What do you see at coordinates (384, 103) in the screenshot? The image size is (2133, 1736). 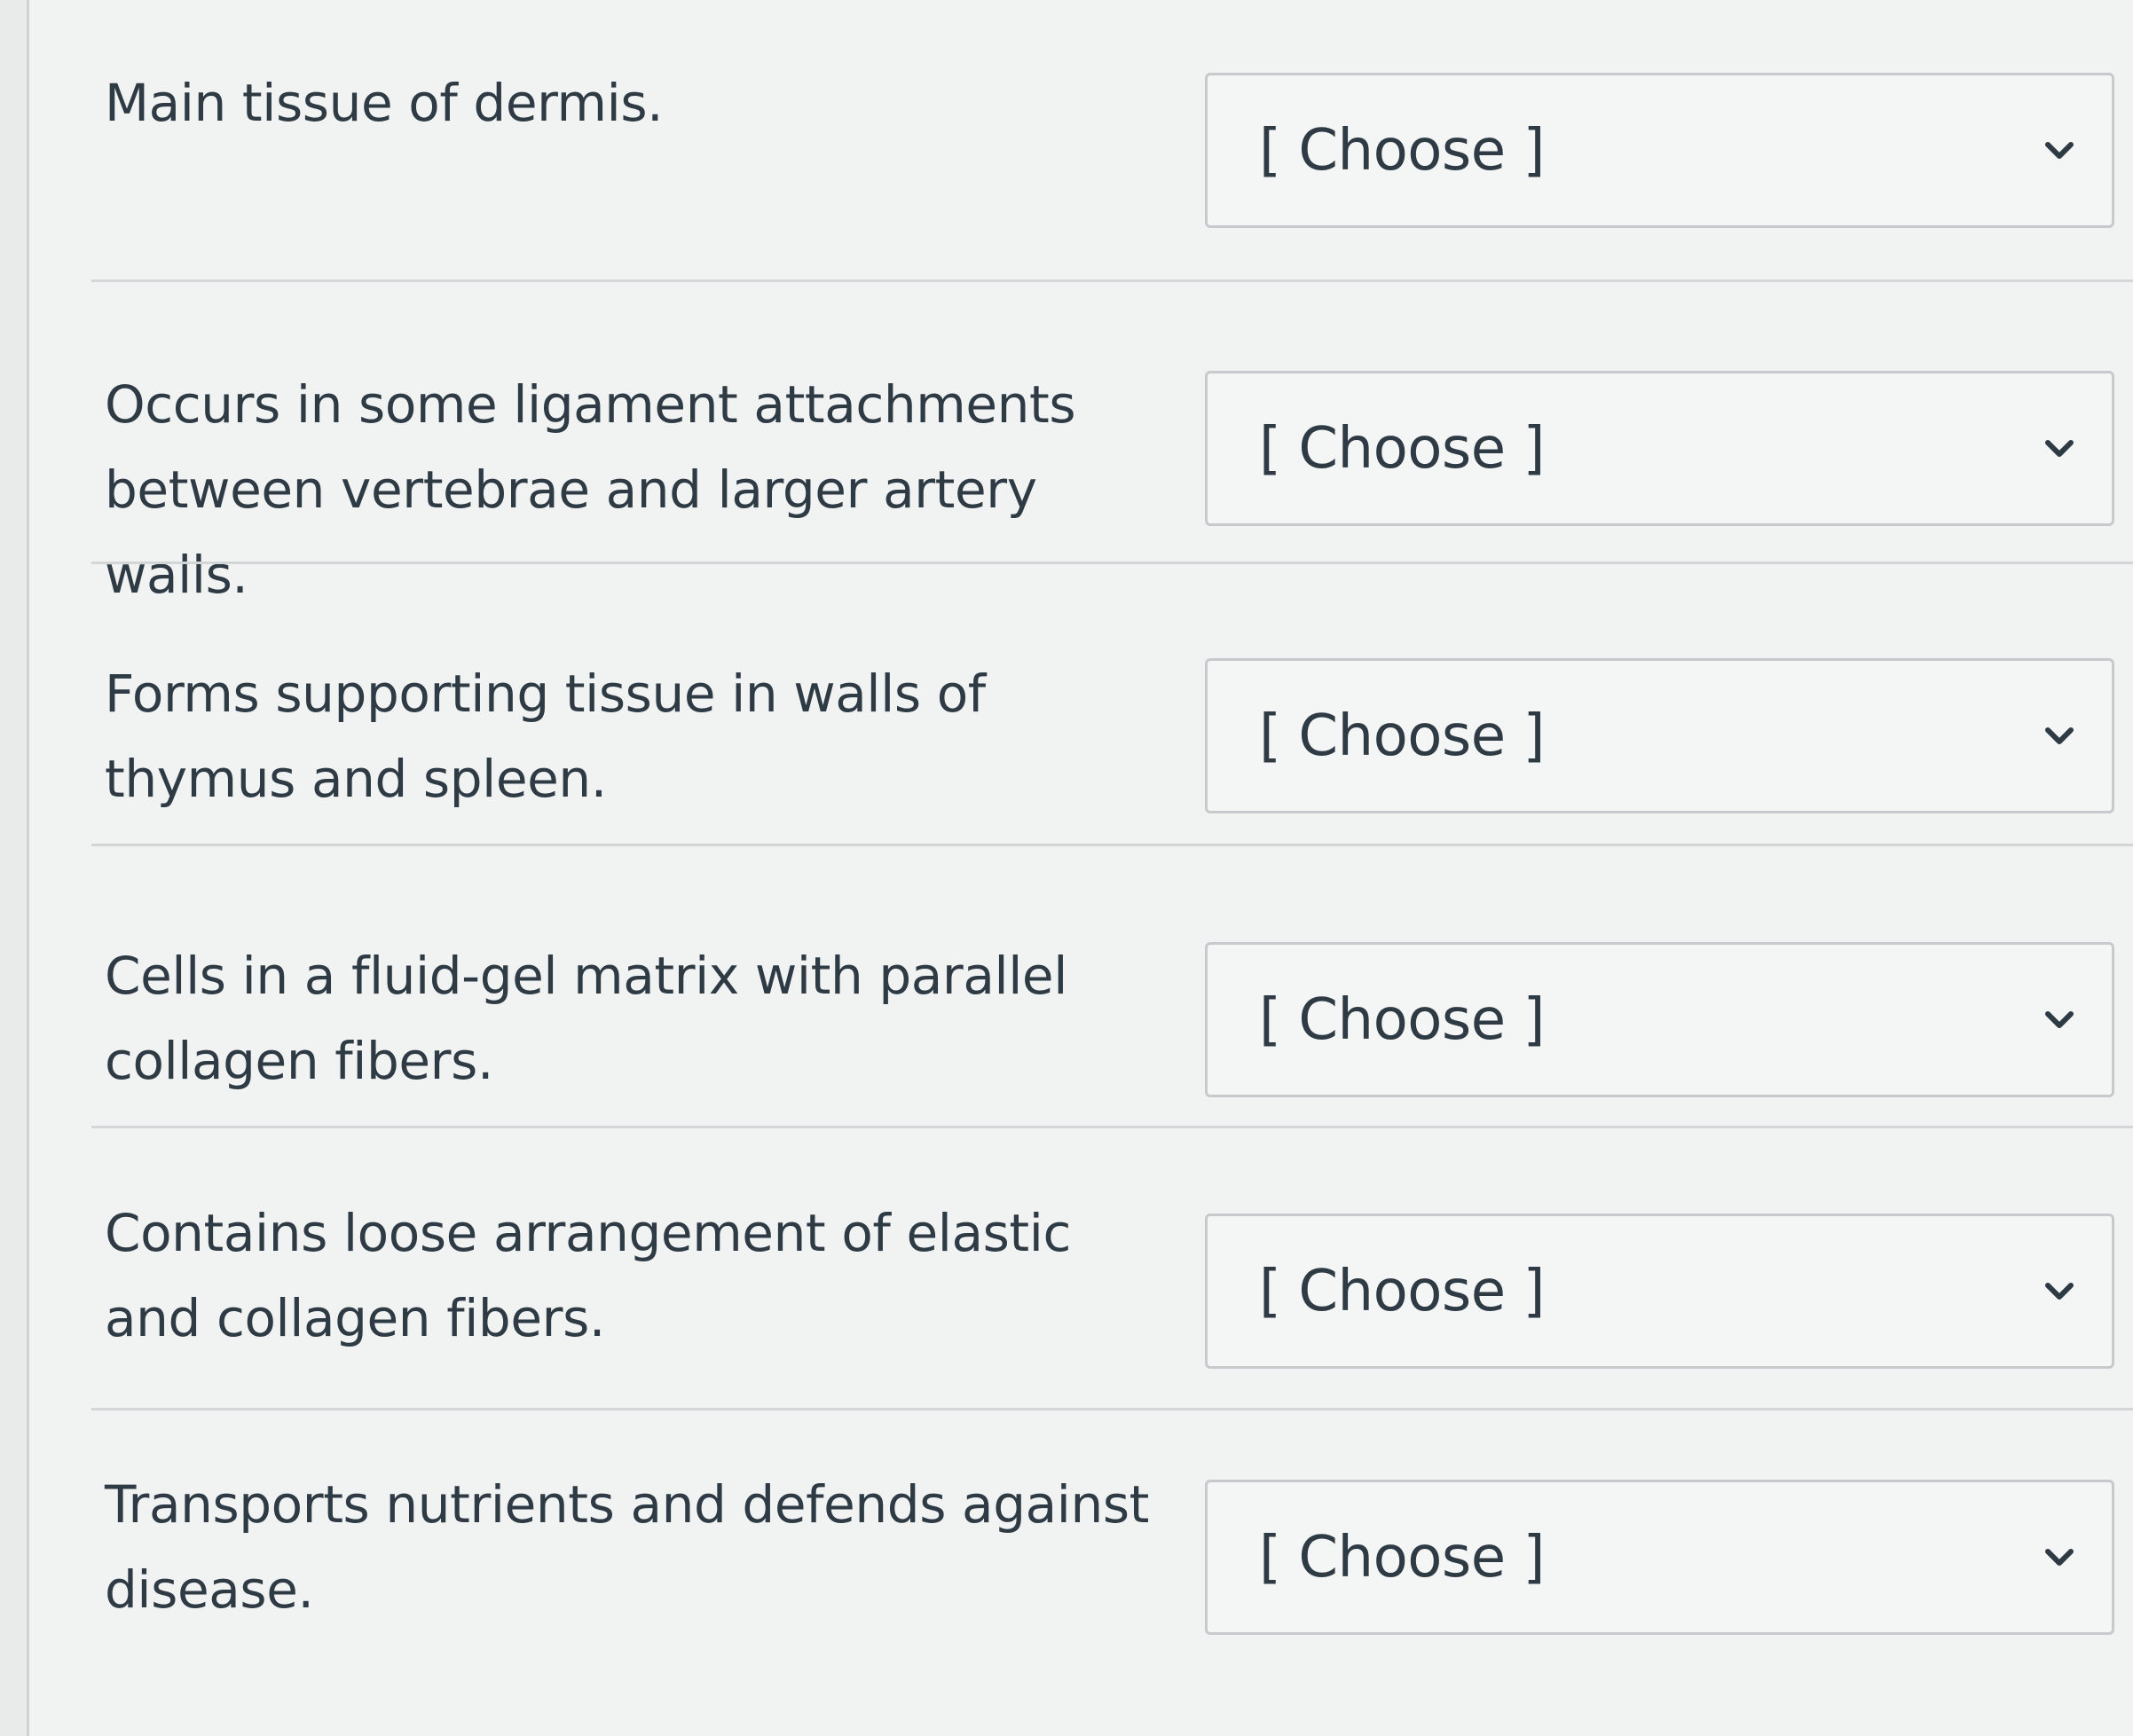 I see `match-prompt: Main tissue of dermis.` at bounding box center [384, 103].